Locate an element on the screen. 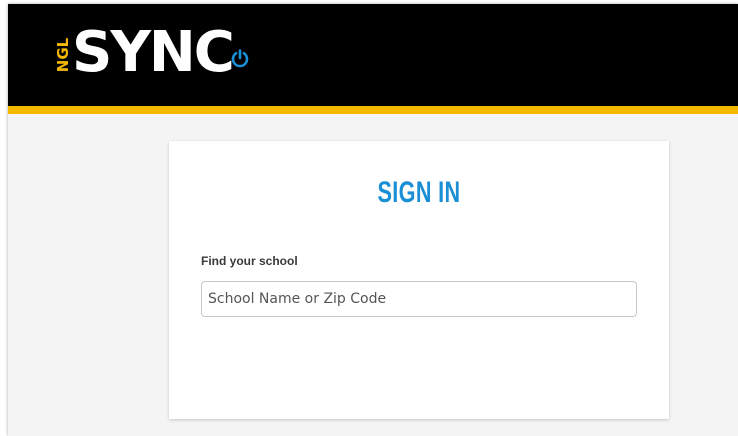 The image size is (738, 436). signin-title: SIGN IN is located at coordinates (419, 192).